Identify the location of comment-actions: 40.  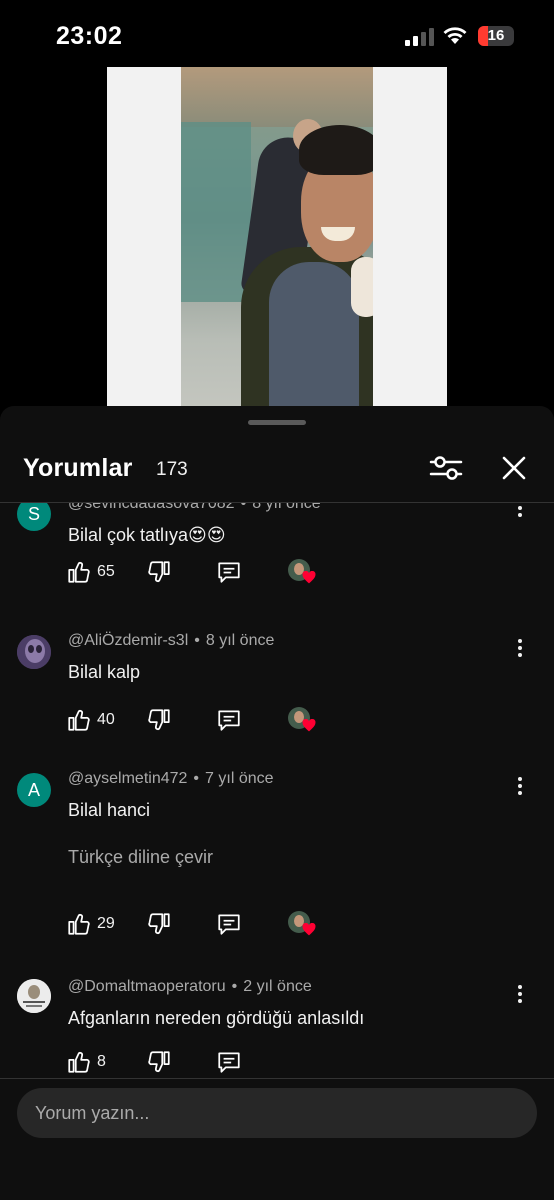
(216, 722).